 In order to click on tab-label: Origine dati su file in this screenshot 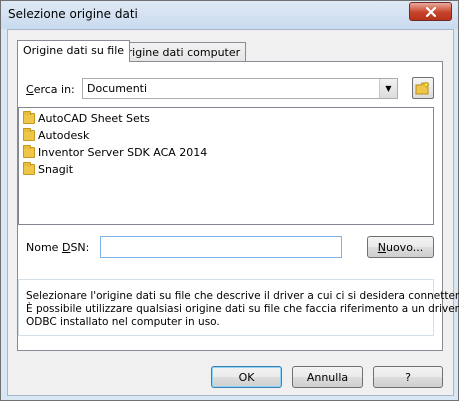, I will do `click(74, 50)`.